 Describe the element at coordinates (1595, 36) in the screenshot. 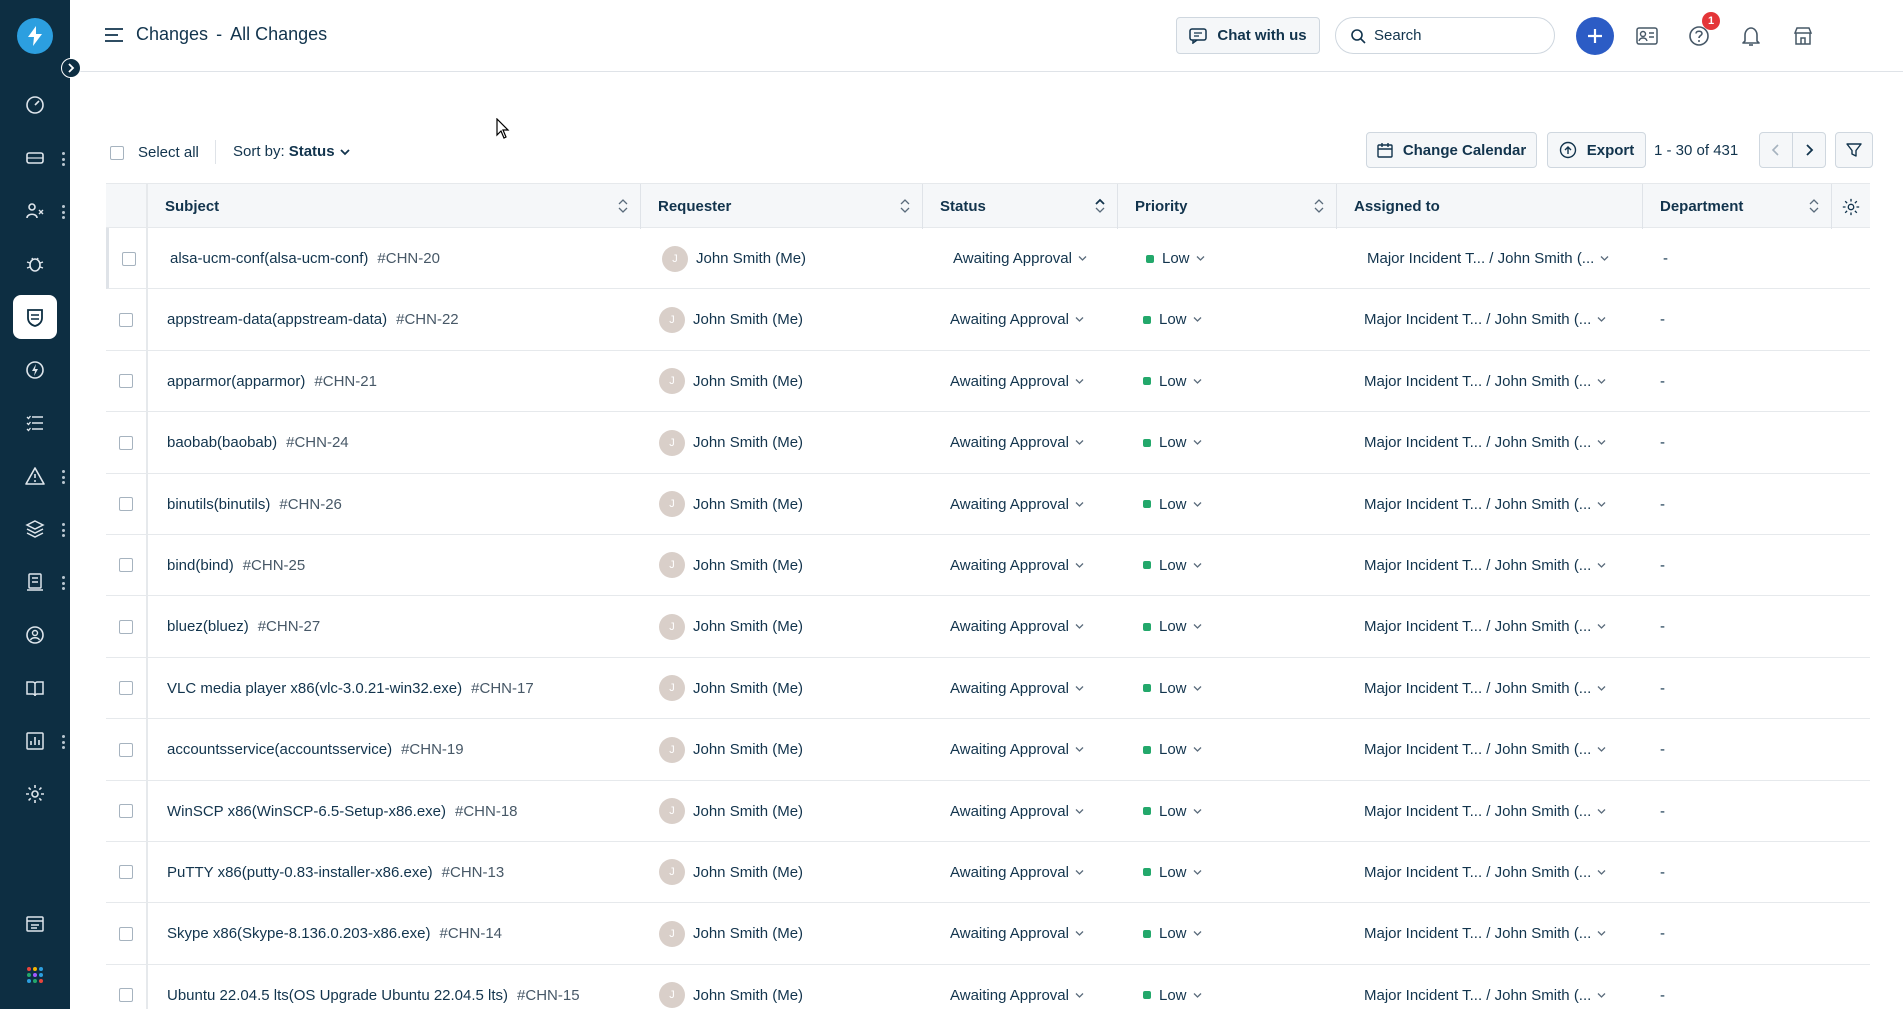

I see `create-new-button` at that location.